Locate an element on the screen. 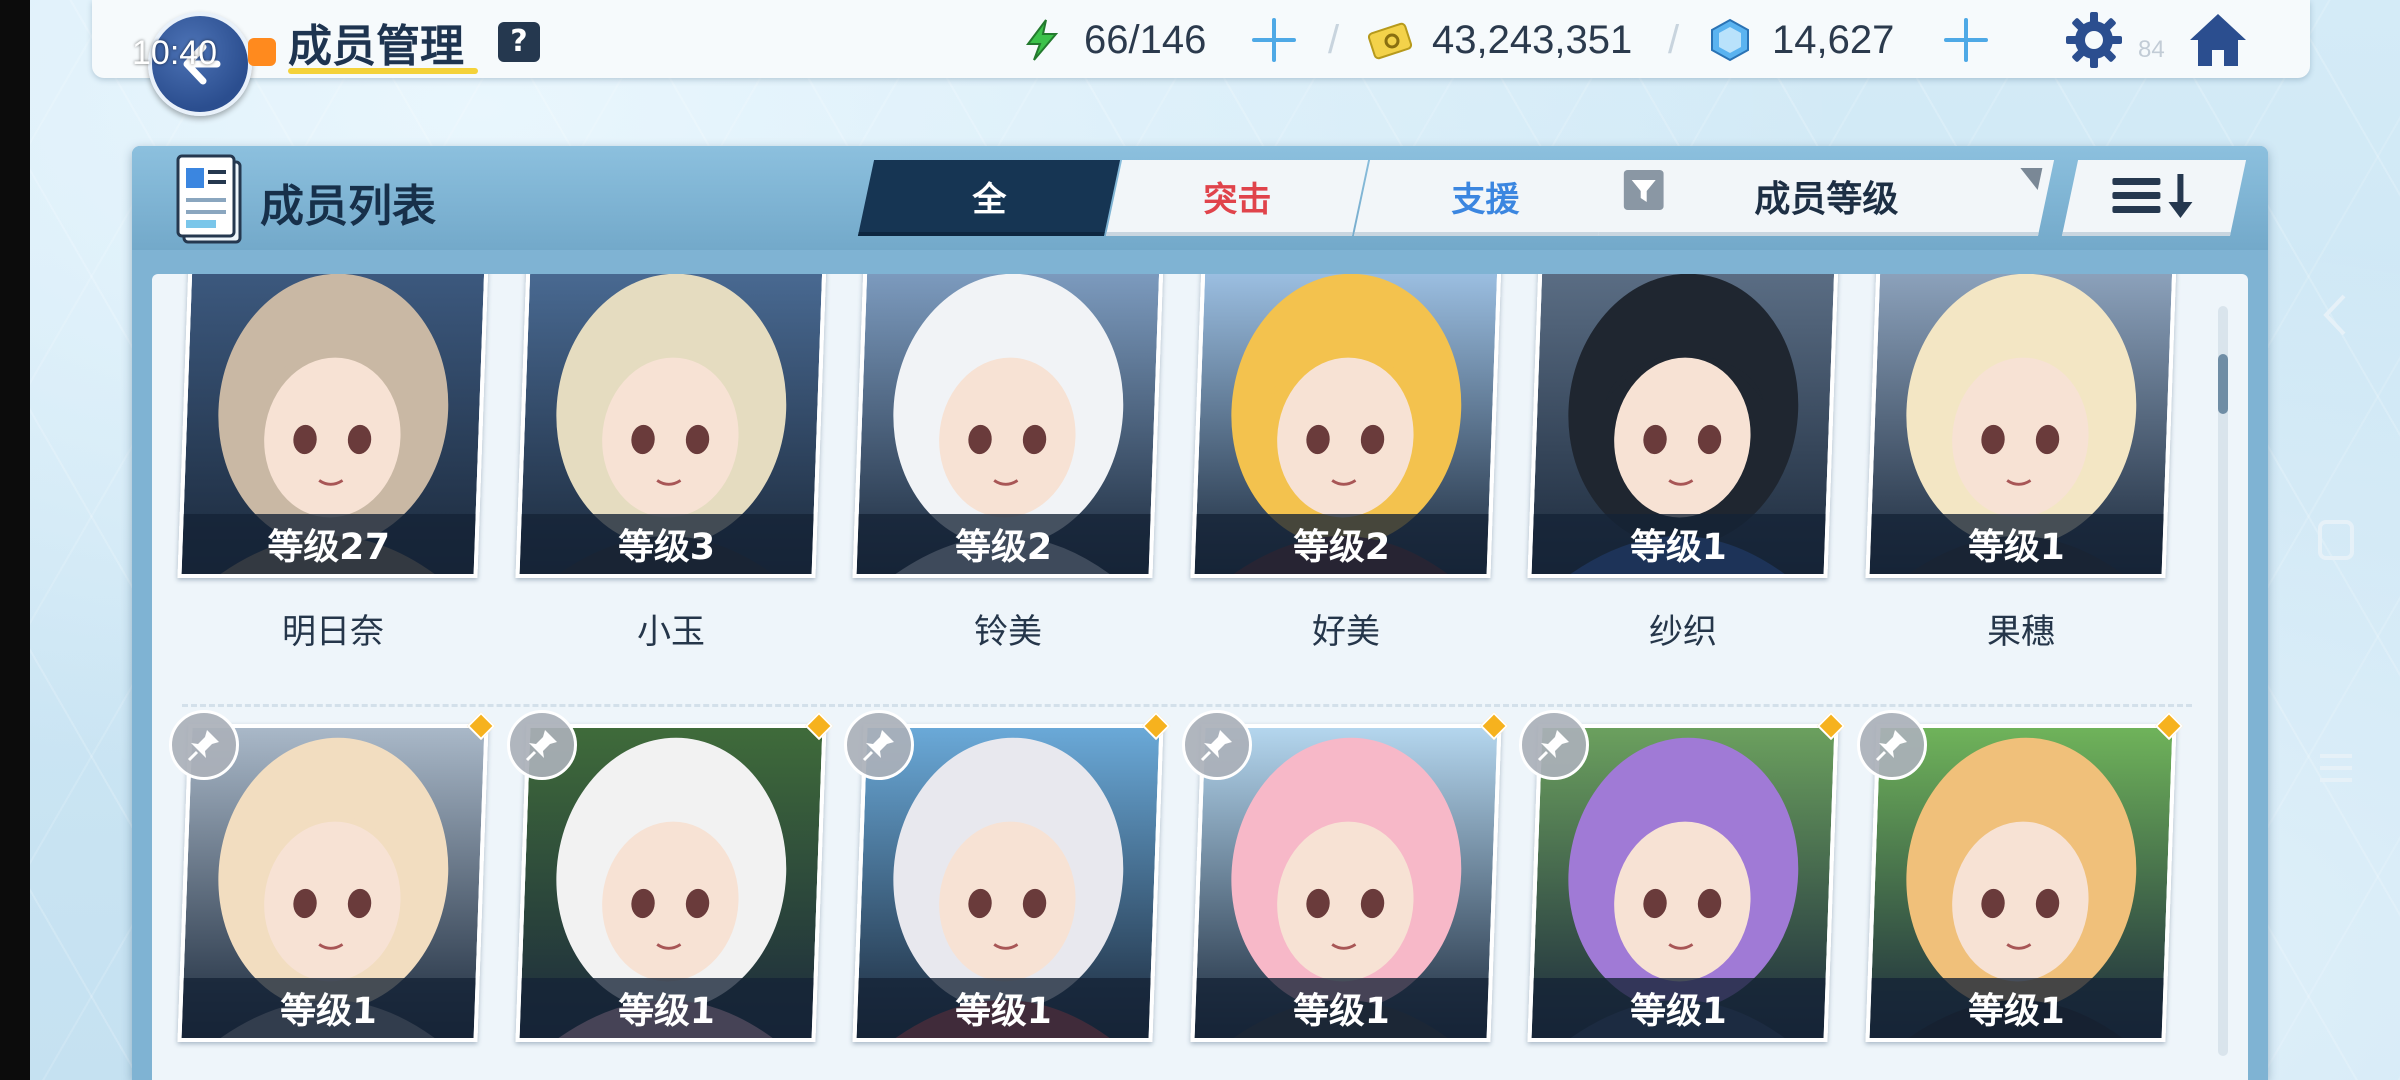 The height and width of the screenshot is (1080, 2400). member-card: 等级1 纱织 is located at coordinates (1683, 467).